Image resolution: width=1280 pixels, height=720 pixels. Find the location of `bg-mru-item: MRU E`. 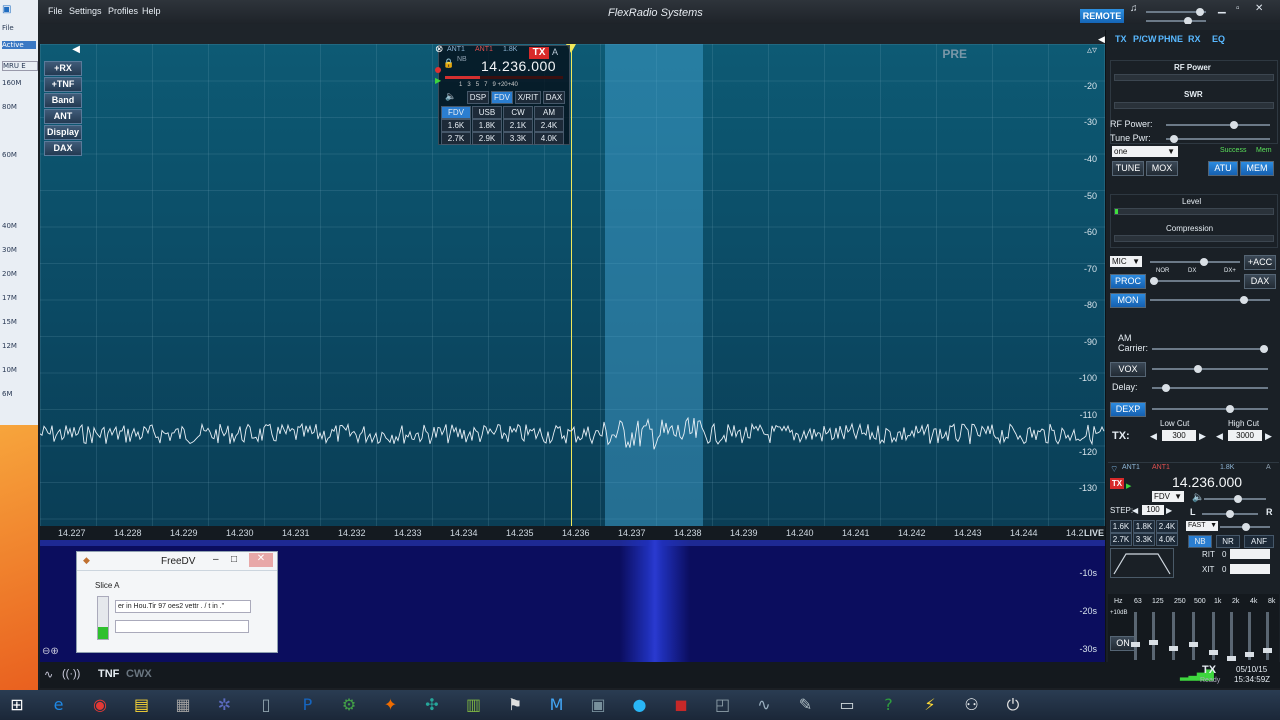

bg-mru-item: MRU E is located at coordinates (20, 66).